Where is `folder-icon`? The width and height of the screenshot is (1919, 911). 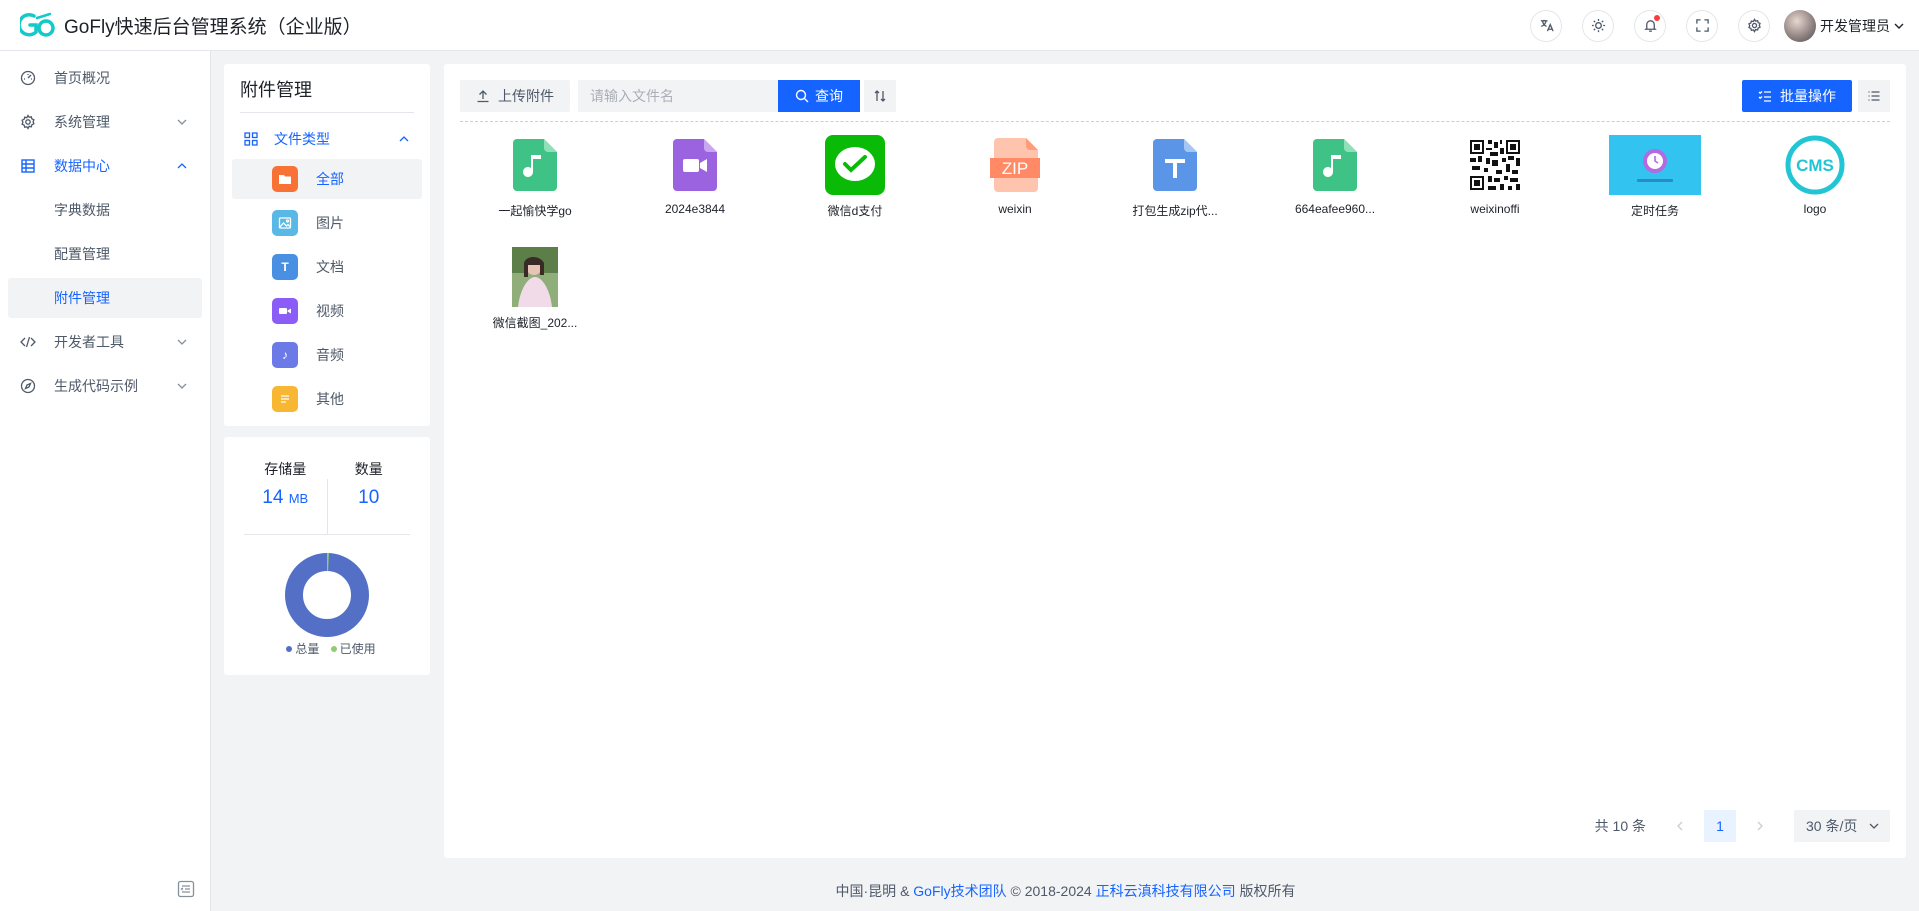 folder-icon is located at coordinates (285, 179).